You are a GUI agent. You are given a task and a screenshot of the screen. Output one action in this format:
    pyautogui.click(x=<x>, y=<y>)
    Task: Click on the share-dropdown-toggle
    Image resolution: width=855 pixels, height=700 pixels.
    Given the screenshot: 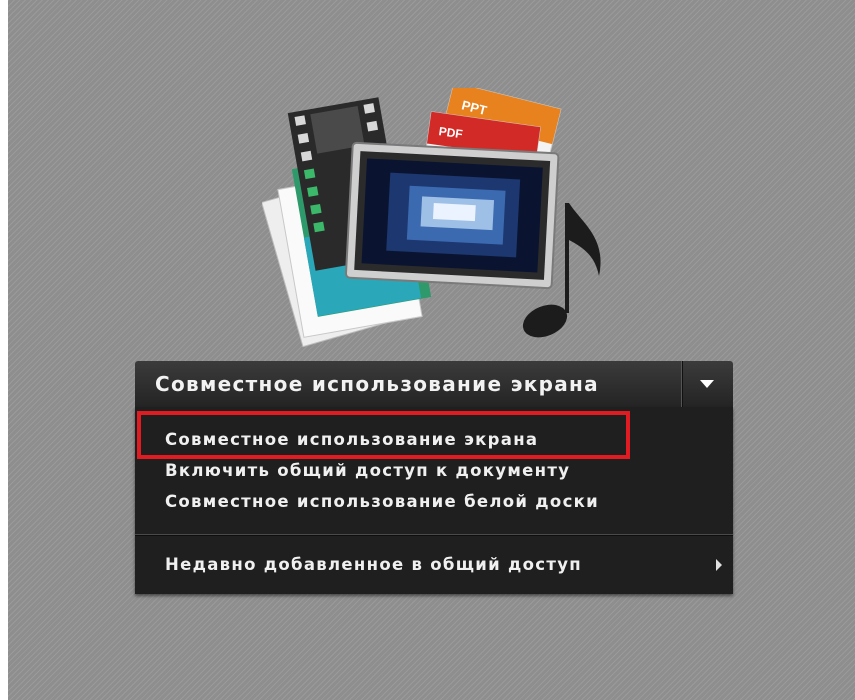 What is the action you would take?
    pyautogui.click(x=707, y=384)
    